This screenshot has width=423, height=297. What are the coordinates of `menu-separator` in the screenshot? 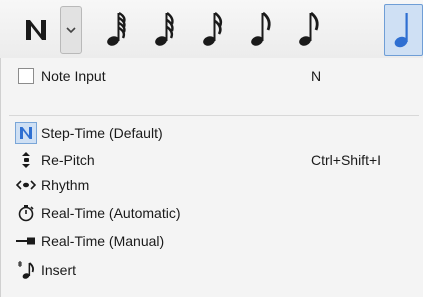 It's located at (214, 115).